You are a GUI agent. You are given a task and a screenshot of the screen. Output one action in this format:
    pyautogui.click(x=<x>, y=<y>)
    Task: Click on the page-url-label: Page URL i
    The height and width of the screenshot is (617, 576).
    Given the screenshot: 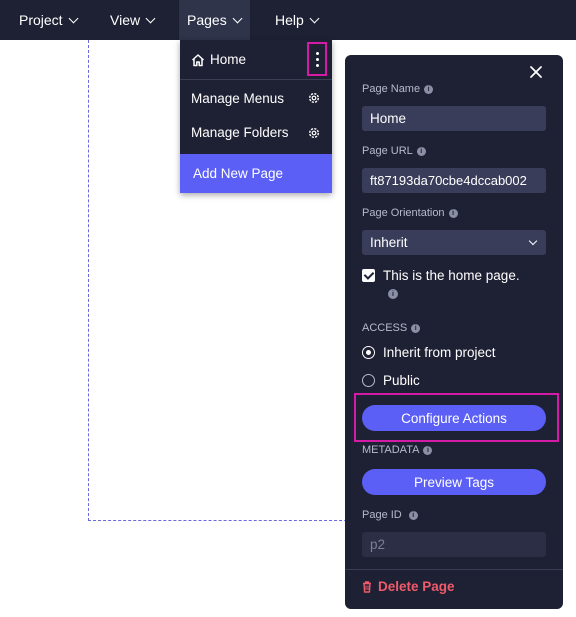 What is the action you would take?
    pyautogui.click(x=394, y=151)
    